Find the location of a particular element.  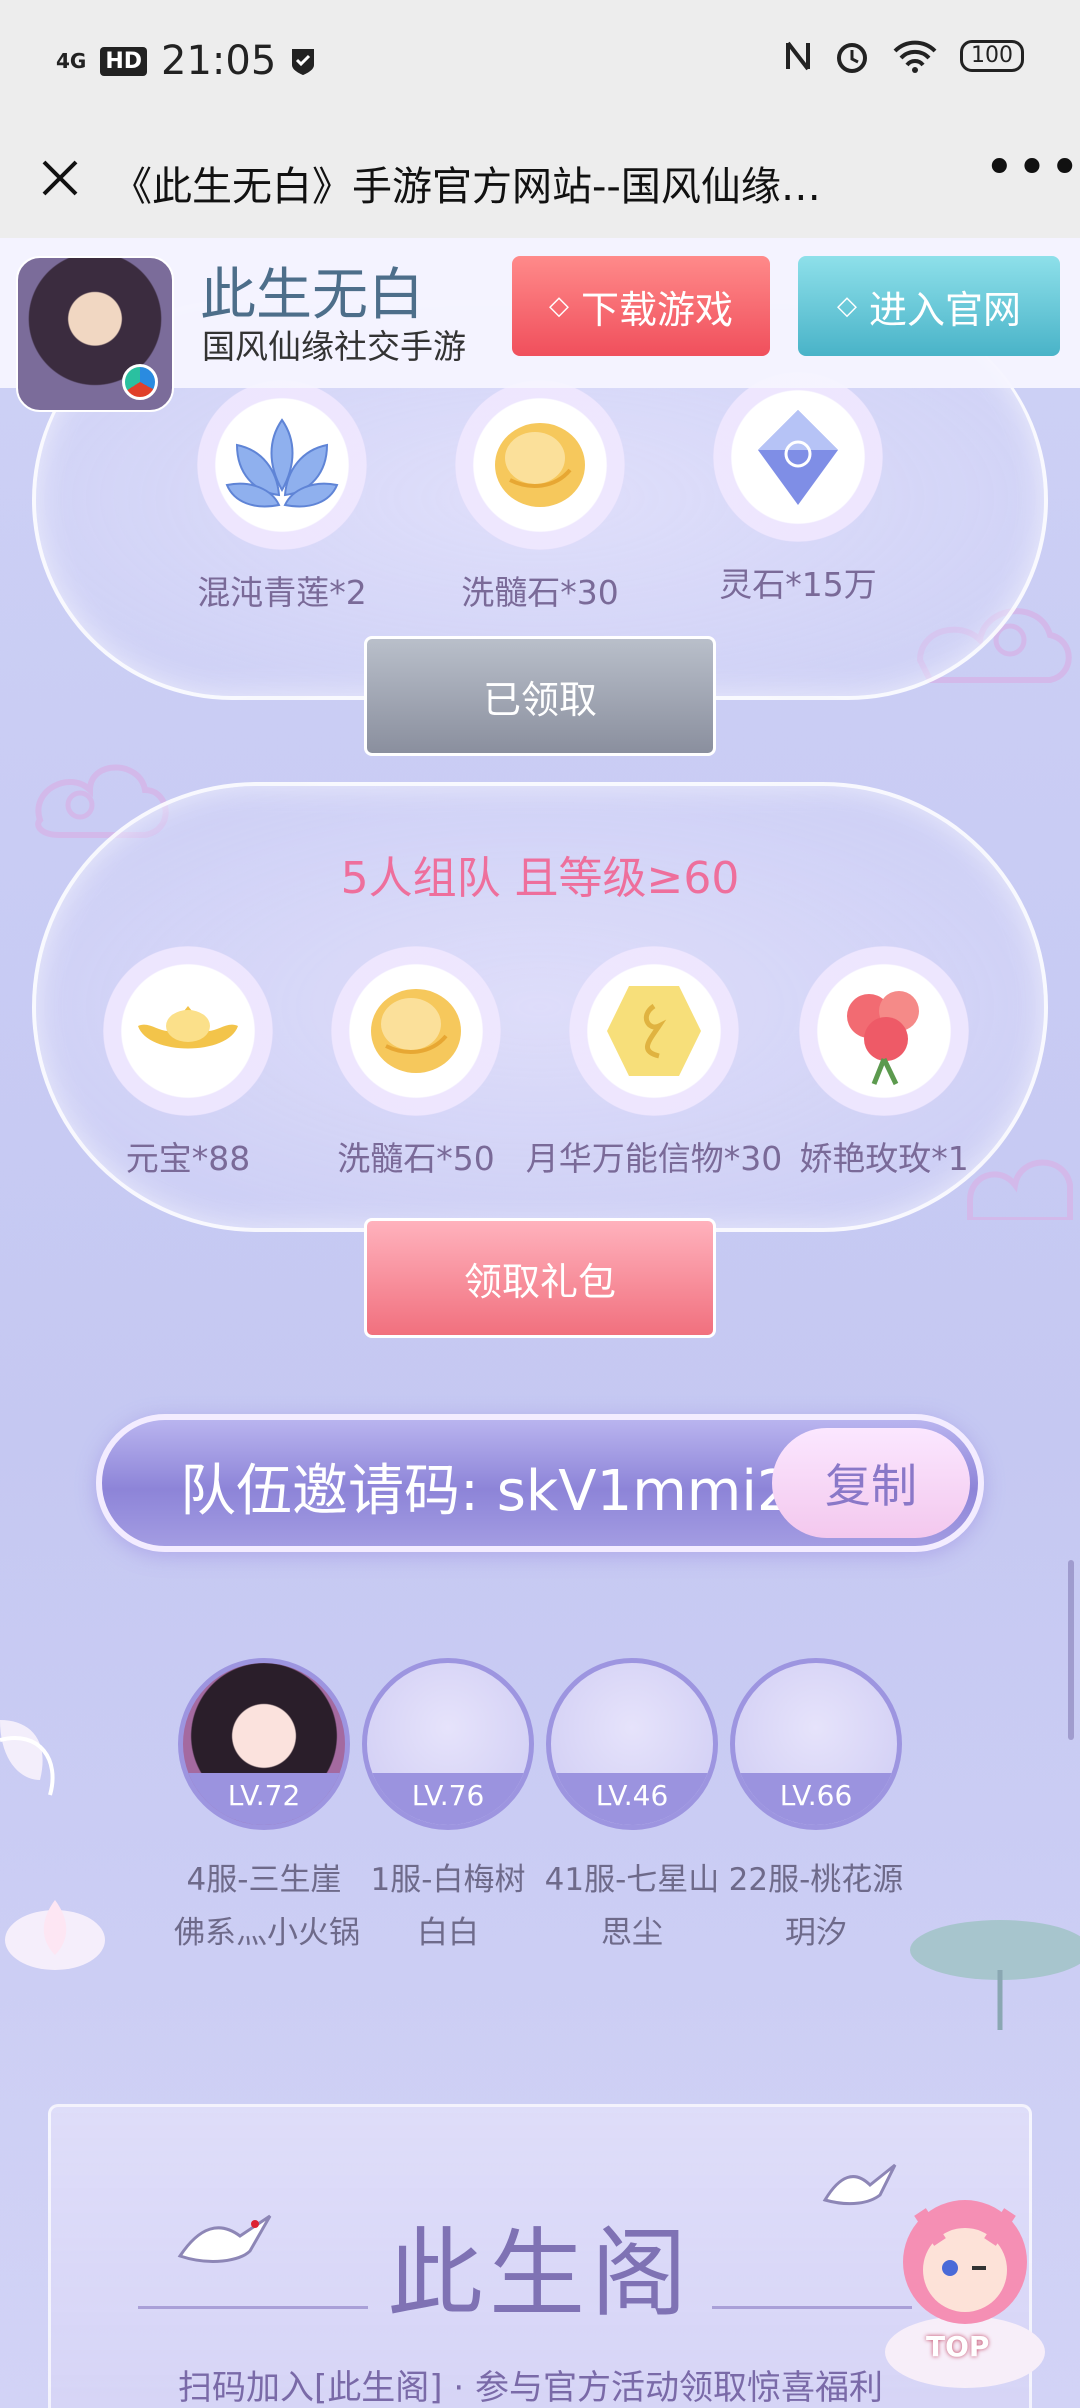

hd-badge: HD is located at coordinates (124, 61).